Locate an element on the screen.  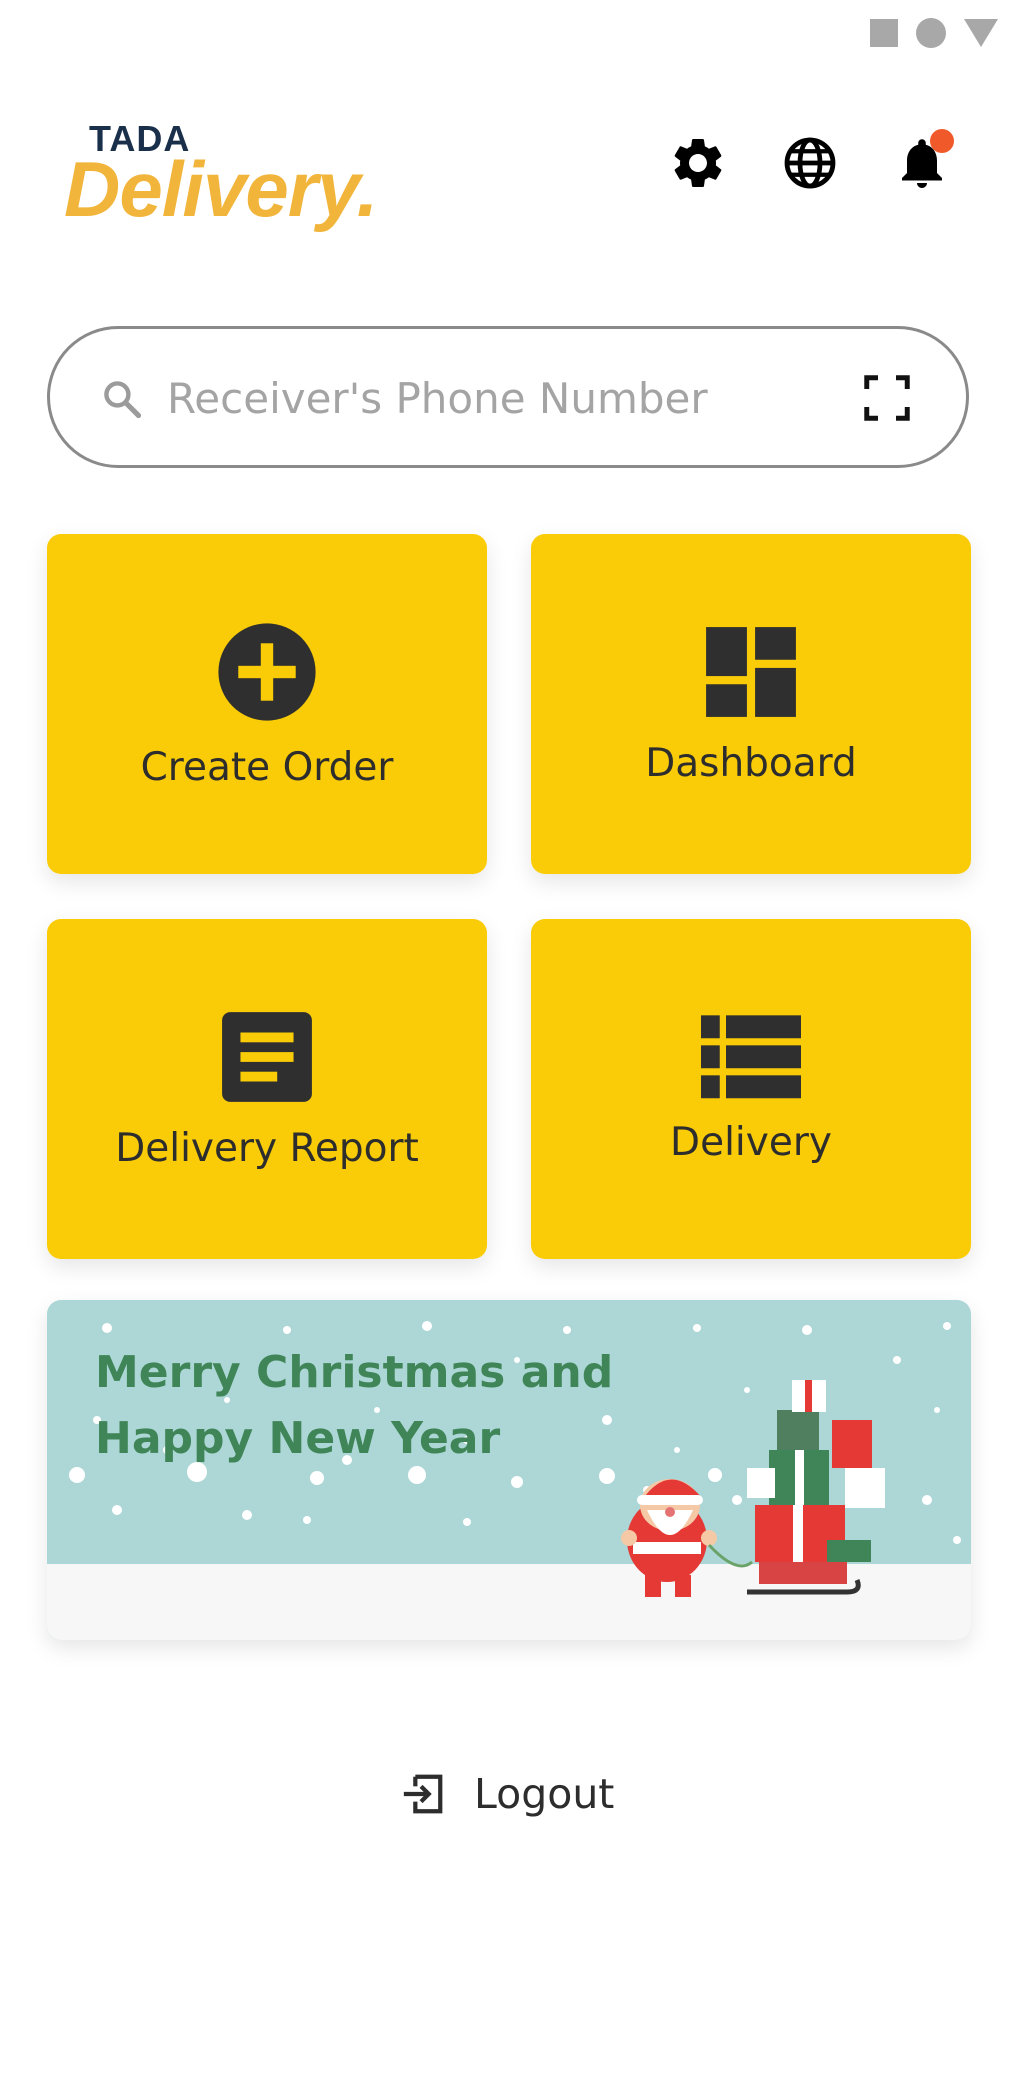
search-icon is located at coordinates (123, 400).